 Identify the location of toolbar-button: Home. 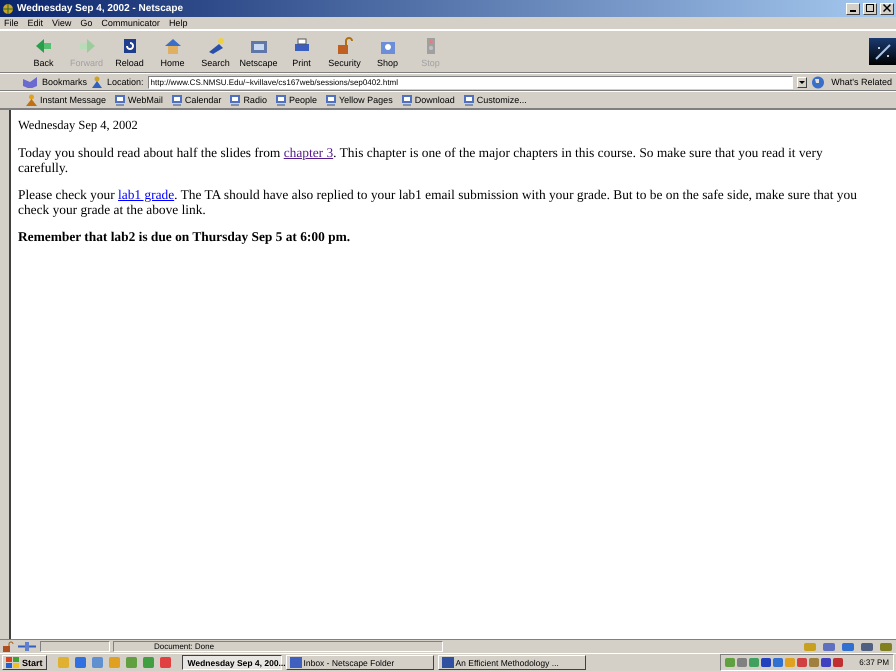
(172, 52).